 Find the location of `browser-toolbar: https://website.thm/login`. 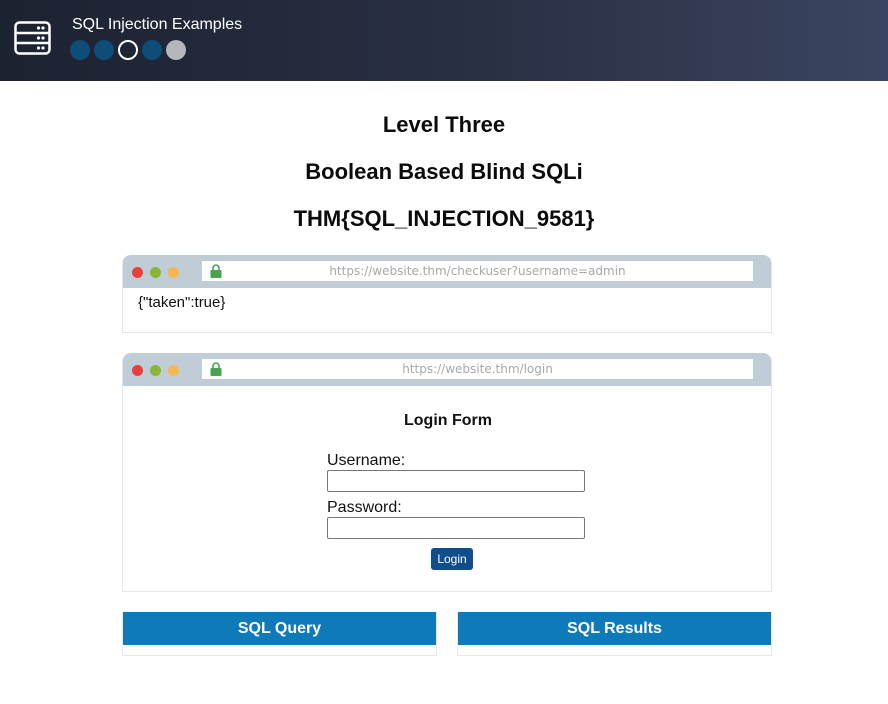

browser-toolbar: https://website.thm/login is located at coordinates (447, 369).